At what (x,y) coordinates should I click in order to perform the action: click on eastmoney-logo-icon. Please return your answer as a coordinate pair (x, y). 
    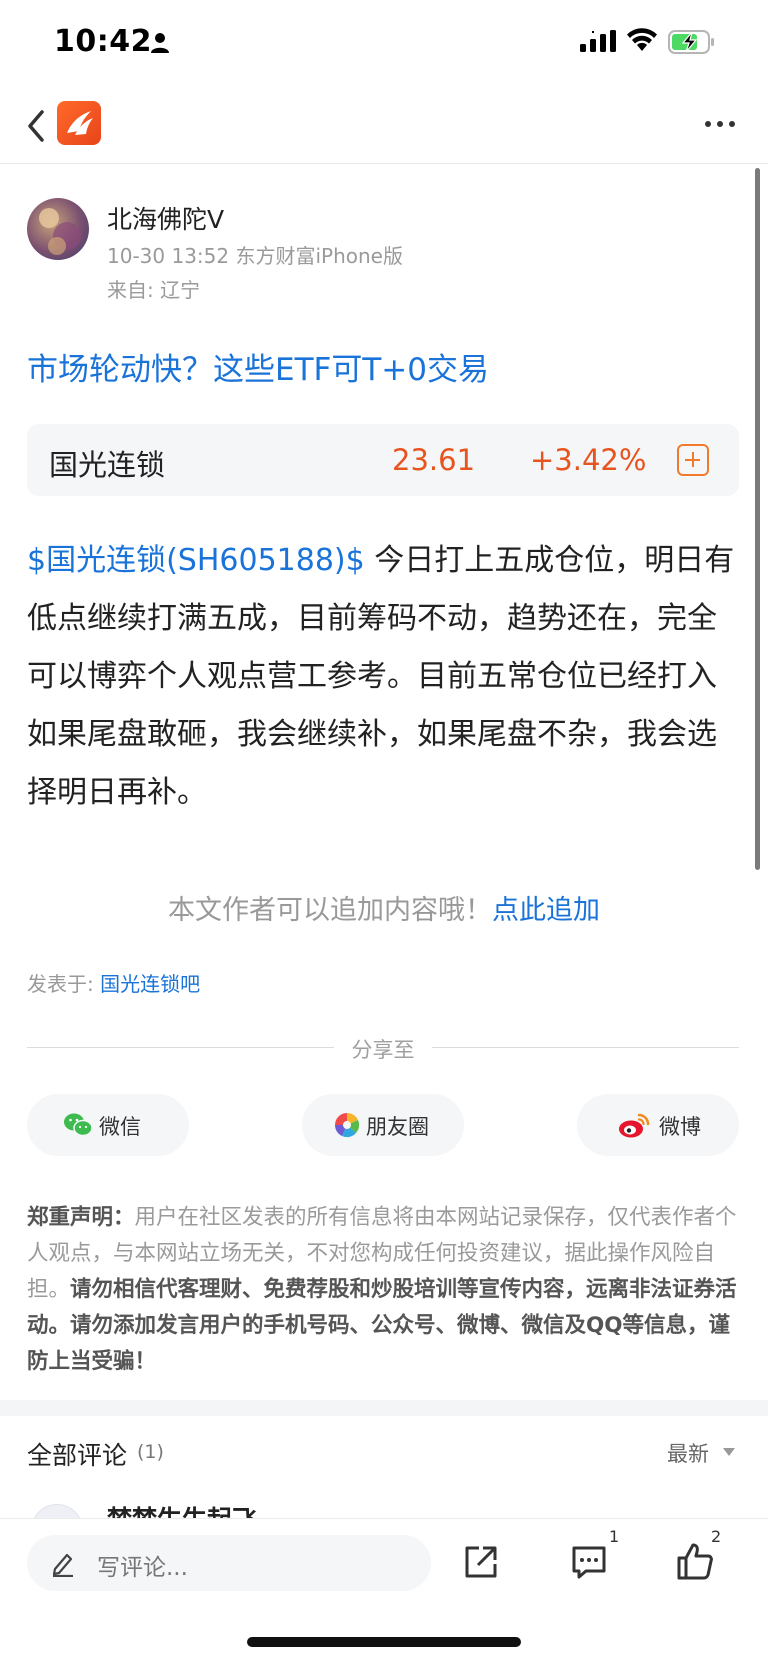
    Looking at the image, I should click on (80, 123).